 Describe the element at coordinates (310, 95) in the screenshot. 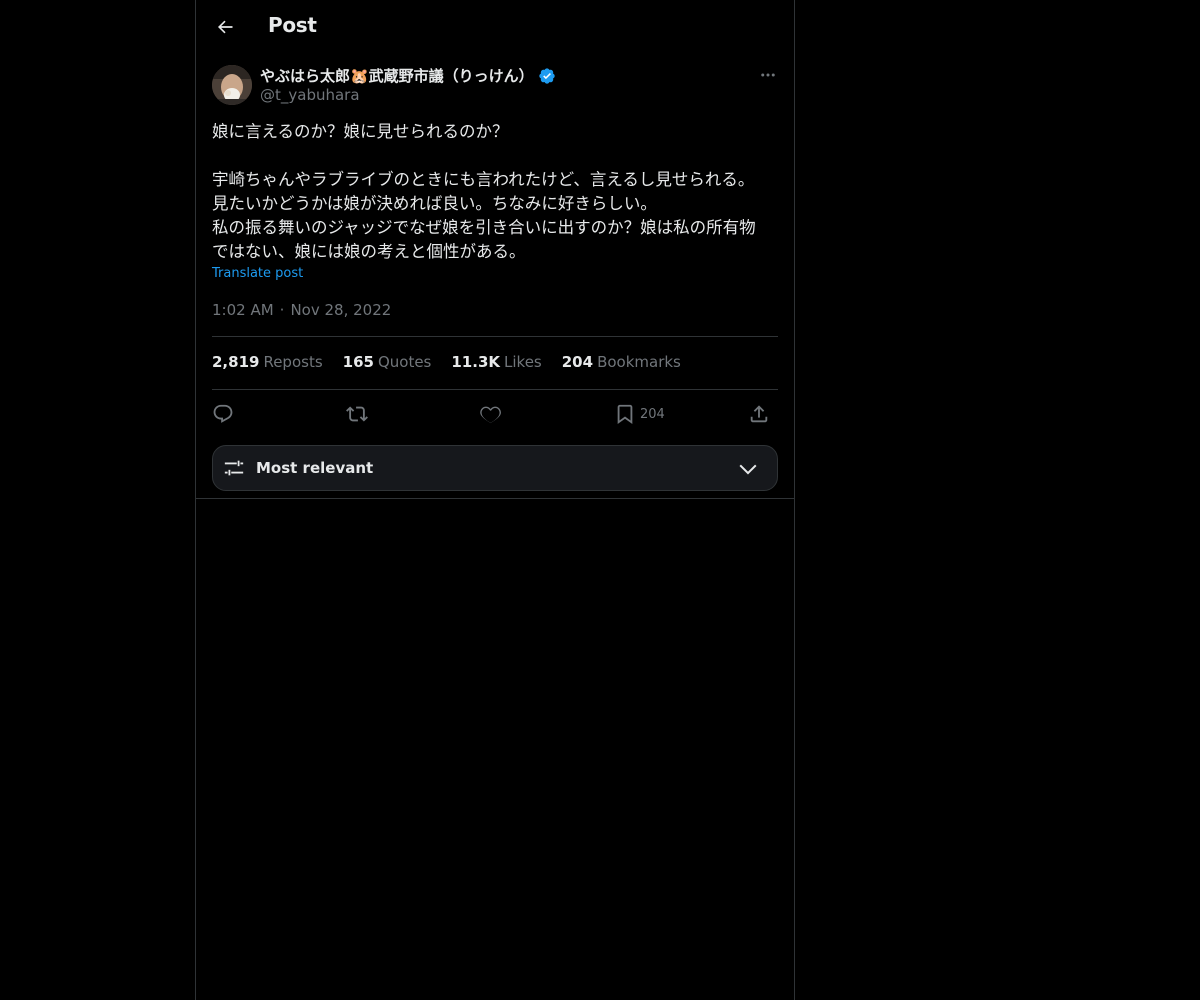

I see `author-handle: @t_yabuhara` at that location.